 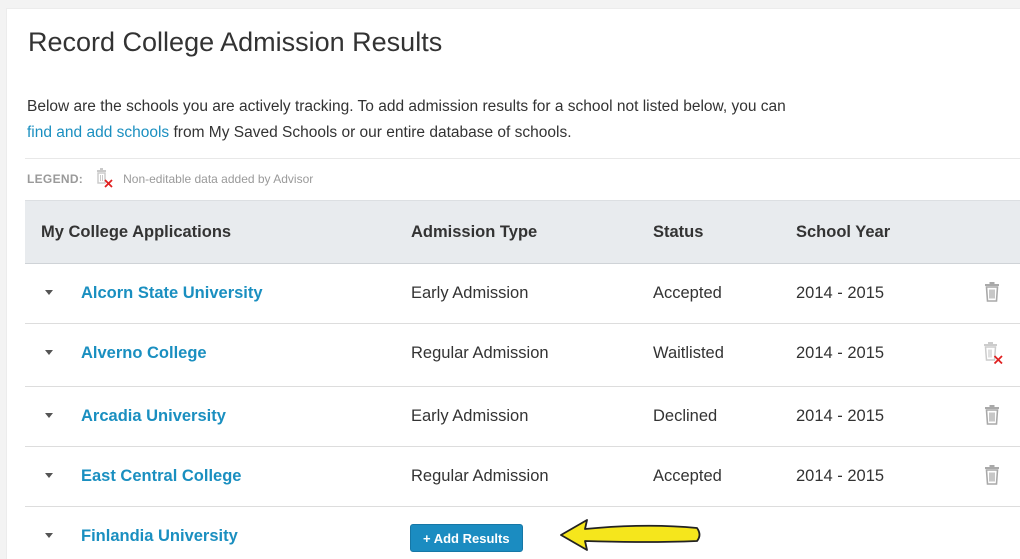 I want to click on column-header-applications: My College Applications, so click(x=136, y=232).